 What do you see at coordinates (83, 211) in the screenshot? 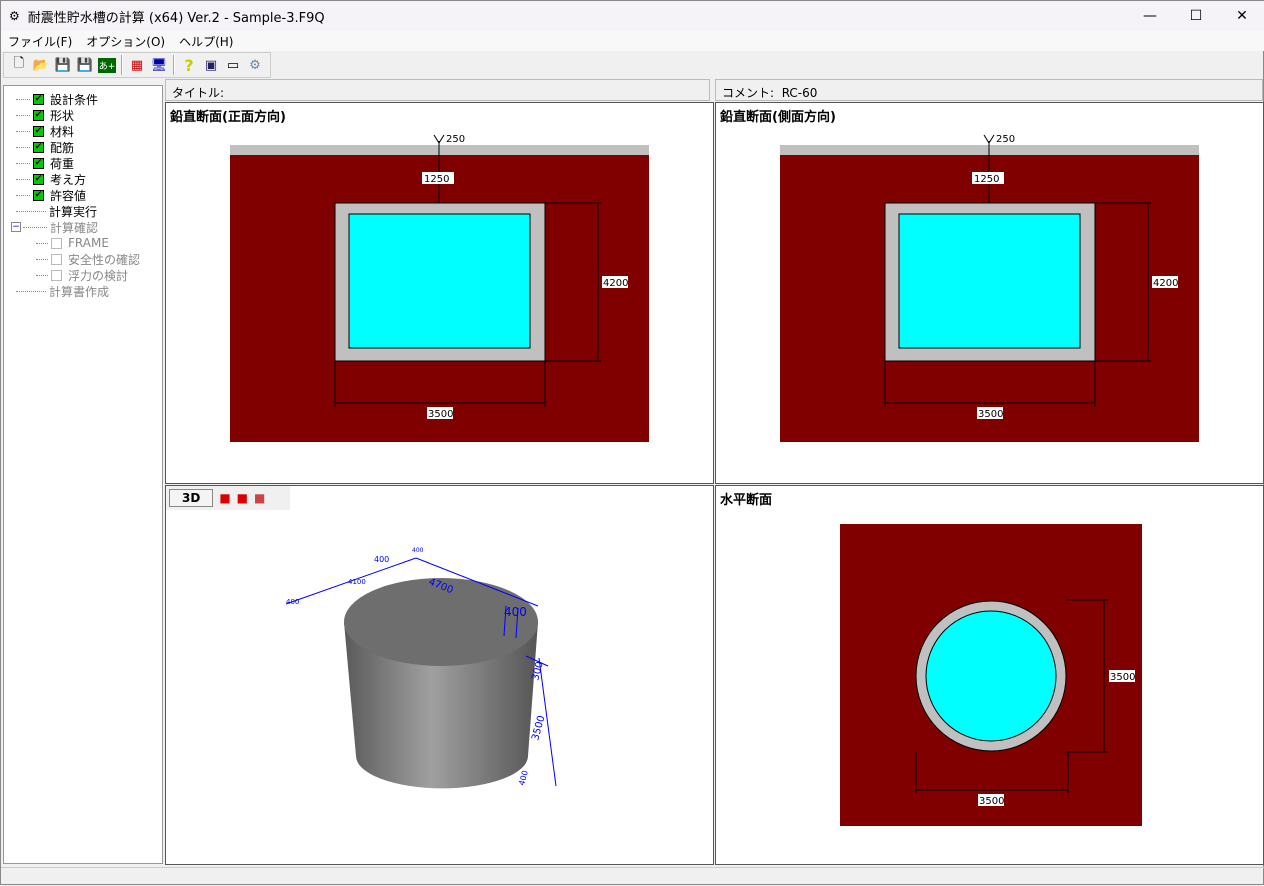
I see `tree-item-run: 計算実行` at bounding box center [83, 211].